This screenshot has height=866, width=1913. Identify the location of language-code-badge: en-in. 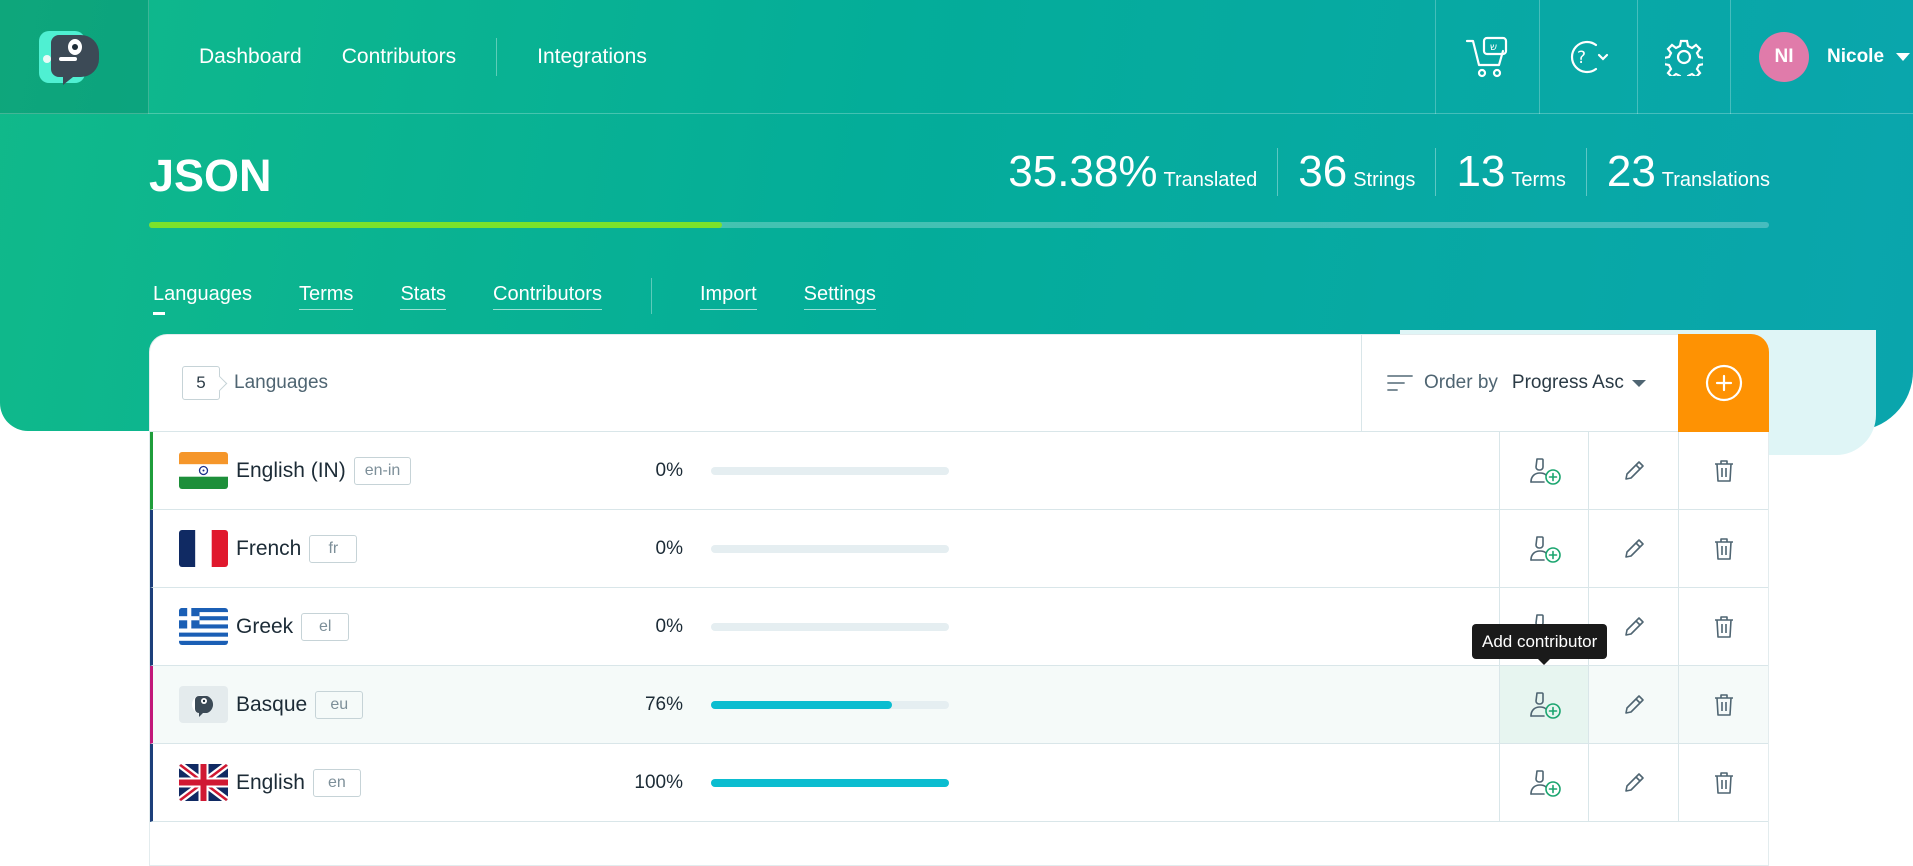
(382, 470).